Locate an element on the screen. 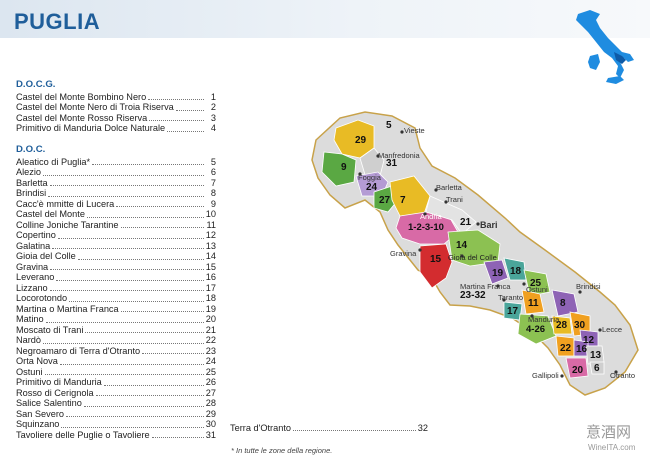 Image resolution: width=650 pixels, height=462 pixels. list-item: Salice Salentino 28 is located at coordinates (116, 403).